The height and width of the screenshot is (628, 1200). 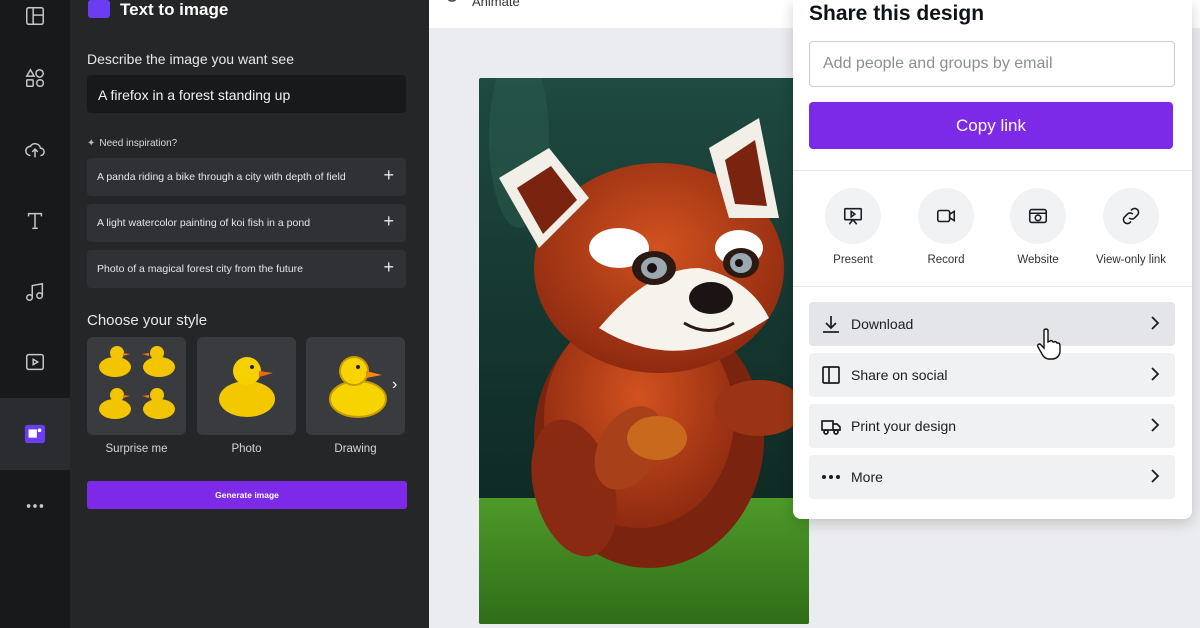 I want to click on drawing-duck-image, so click(x=358, y=387).